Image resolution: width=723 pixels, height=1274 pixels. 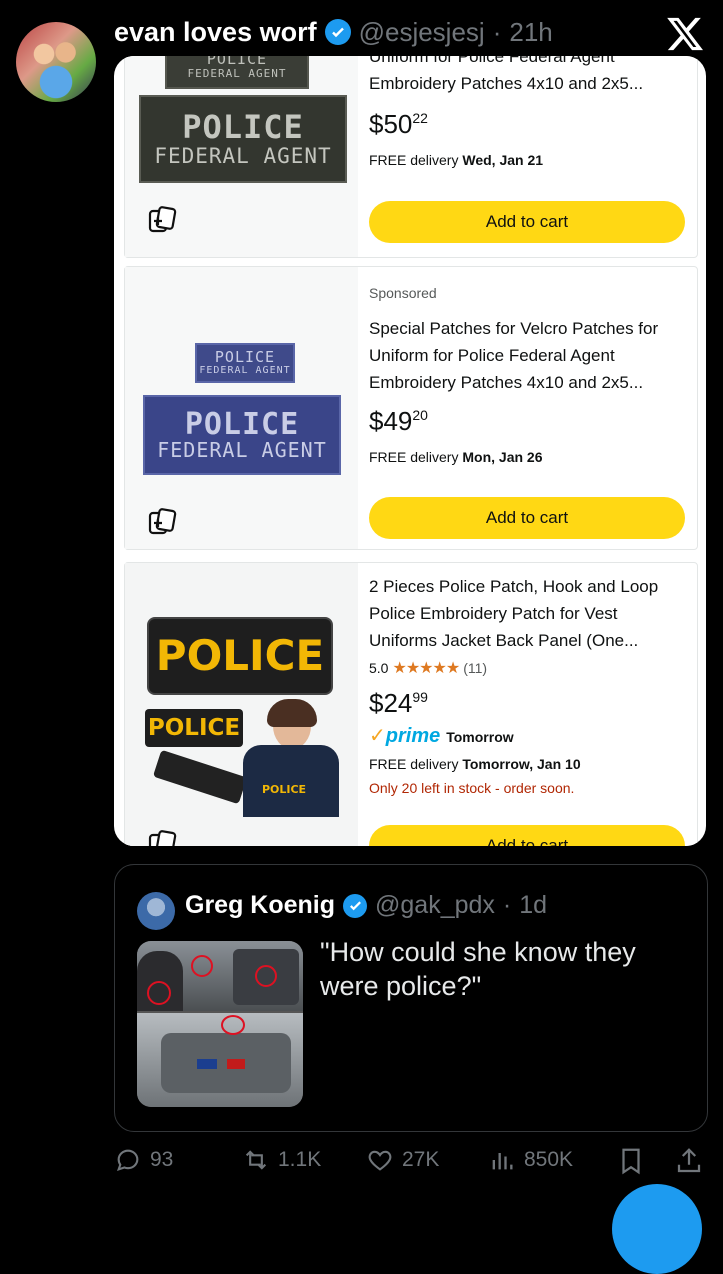 I want to click on sponsored-label: Sponsored, so click(x=403, y=293).